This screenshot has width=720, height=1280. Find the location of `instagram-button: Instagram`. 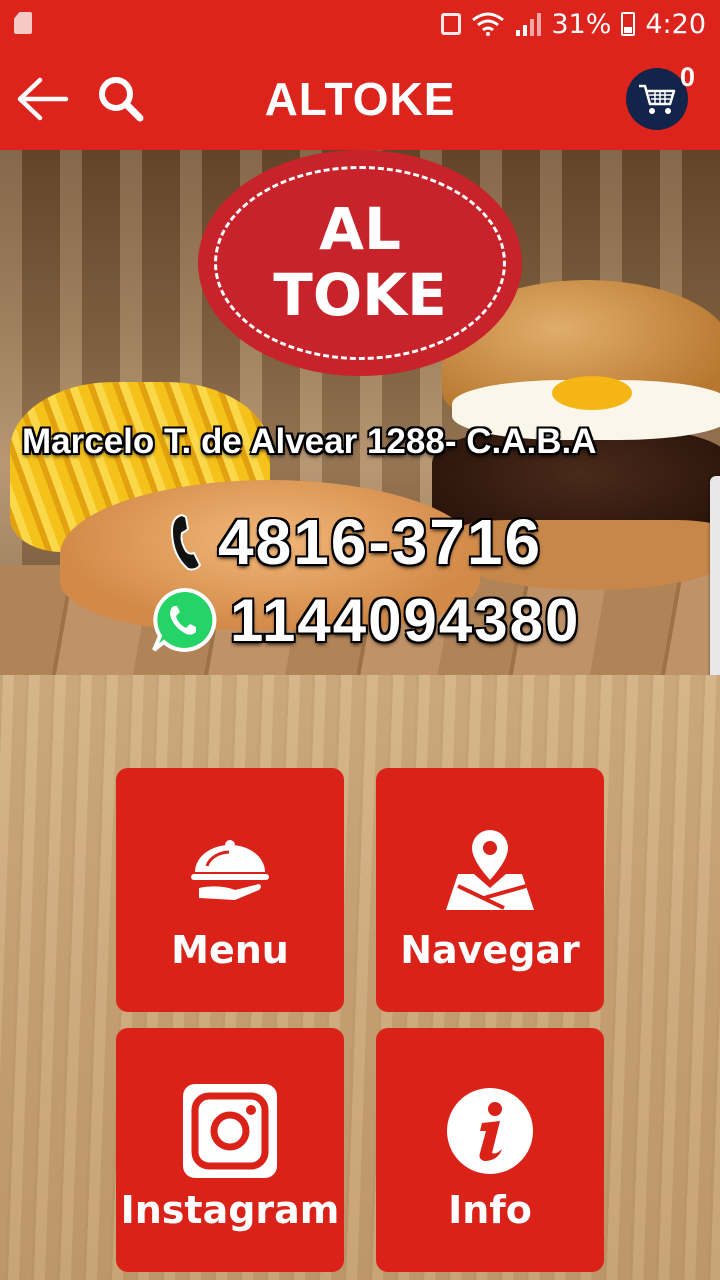

instagram-button: Instagram is located at coordinates (230, 1150).